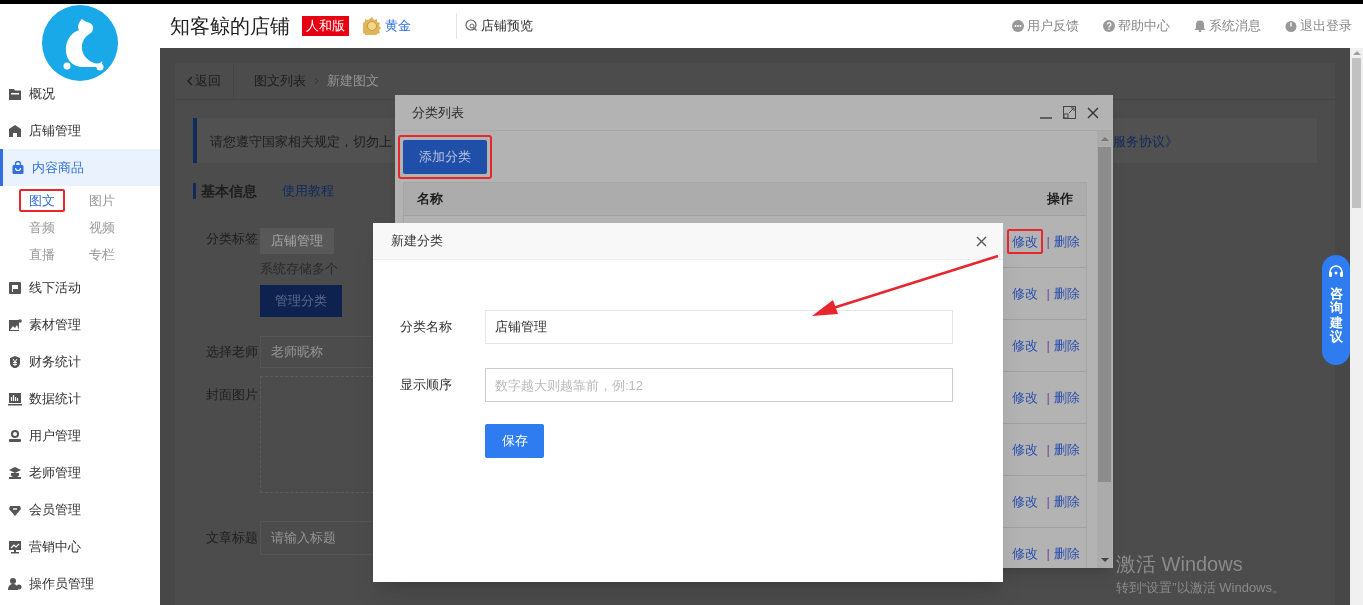 The image size is (1363, 605). Describe the element at coordinates (398, 26) in the screenshot. I see `membership-level: 黄金` at that location.